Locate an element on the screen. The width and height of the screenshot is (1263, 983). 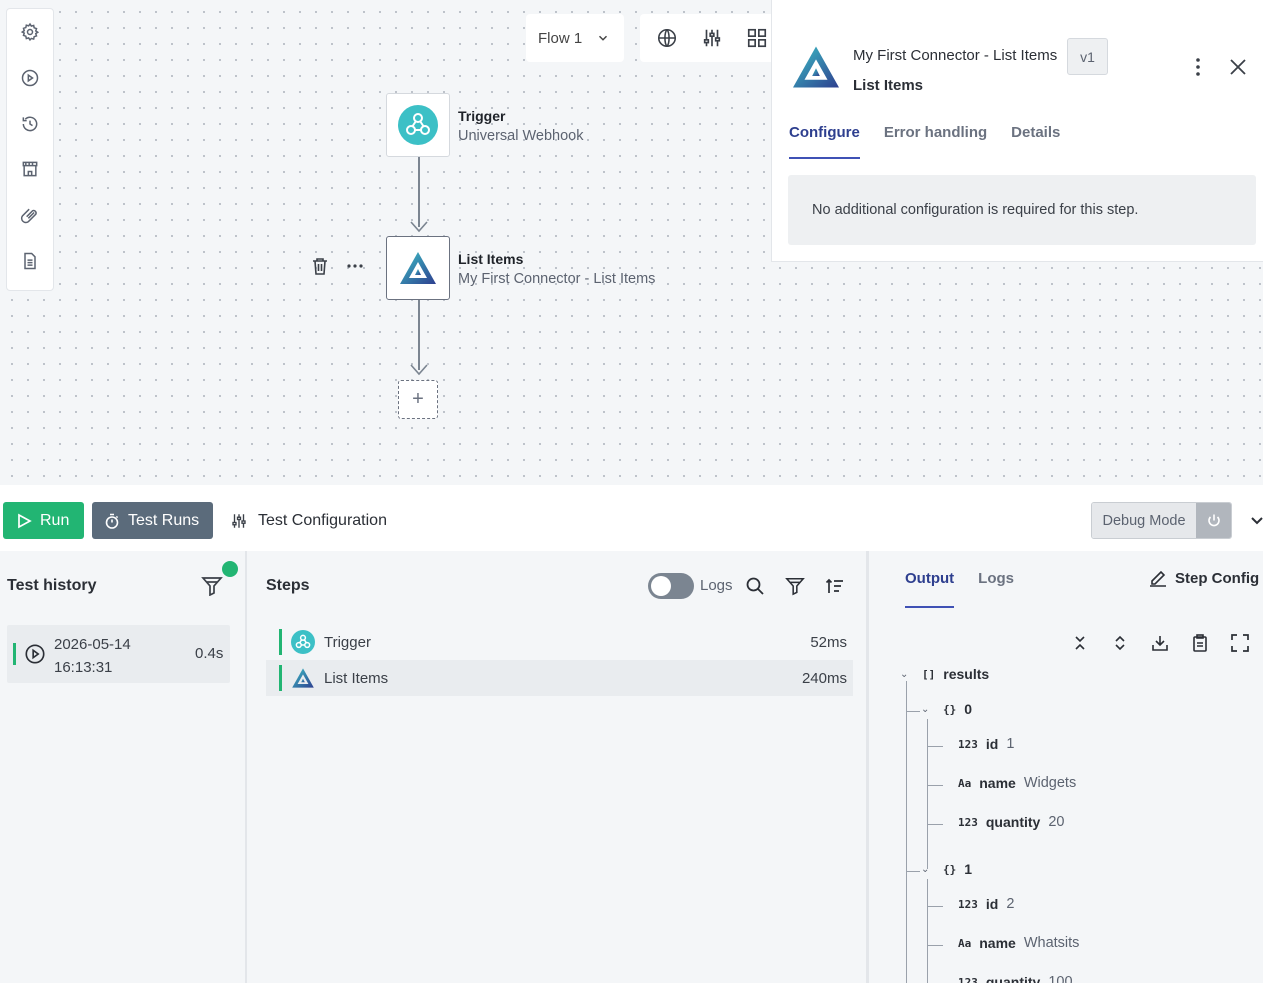
globe-button is located at coordinates (667, 38).